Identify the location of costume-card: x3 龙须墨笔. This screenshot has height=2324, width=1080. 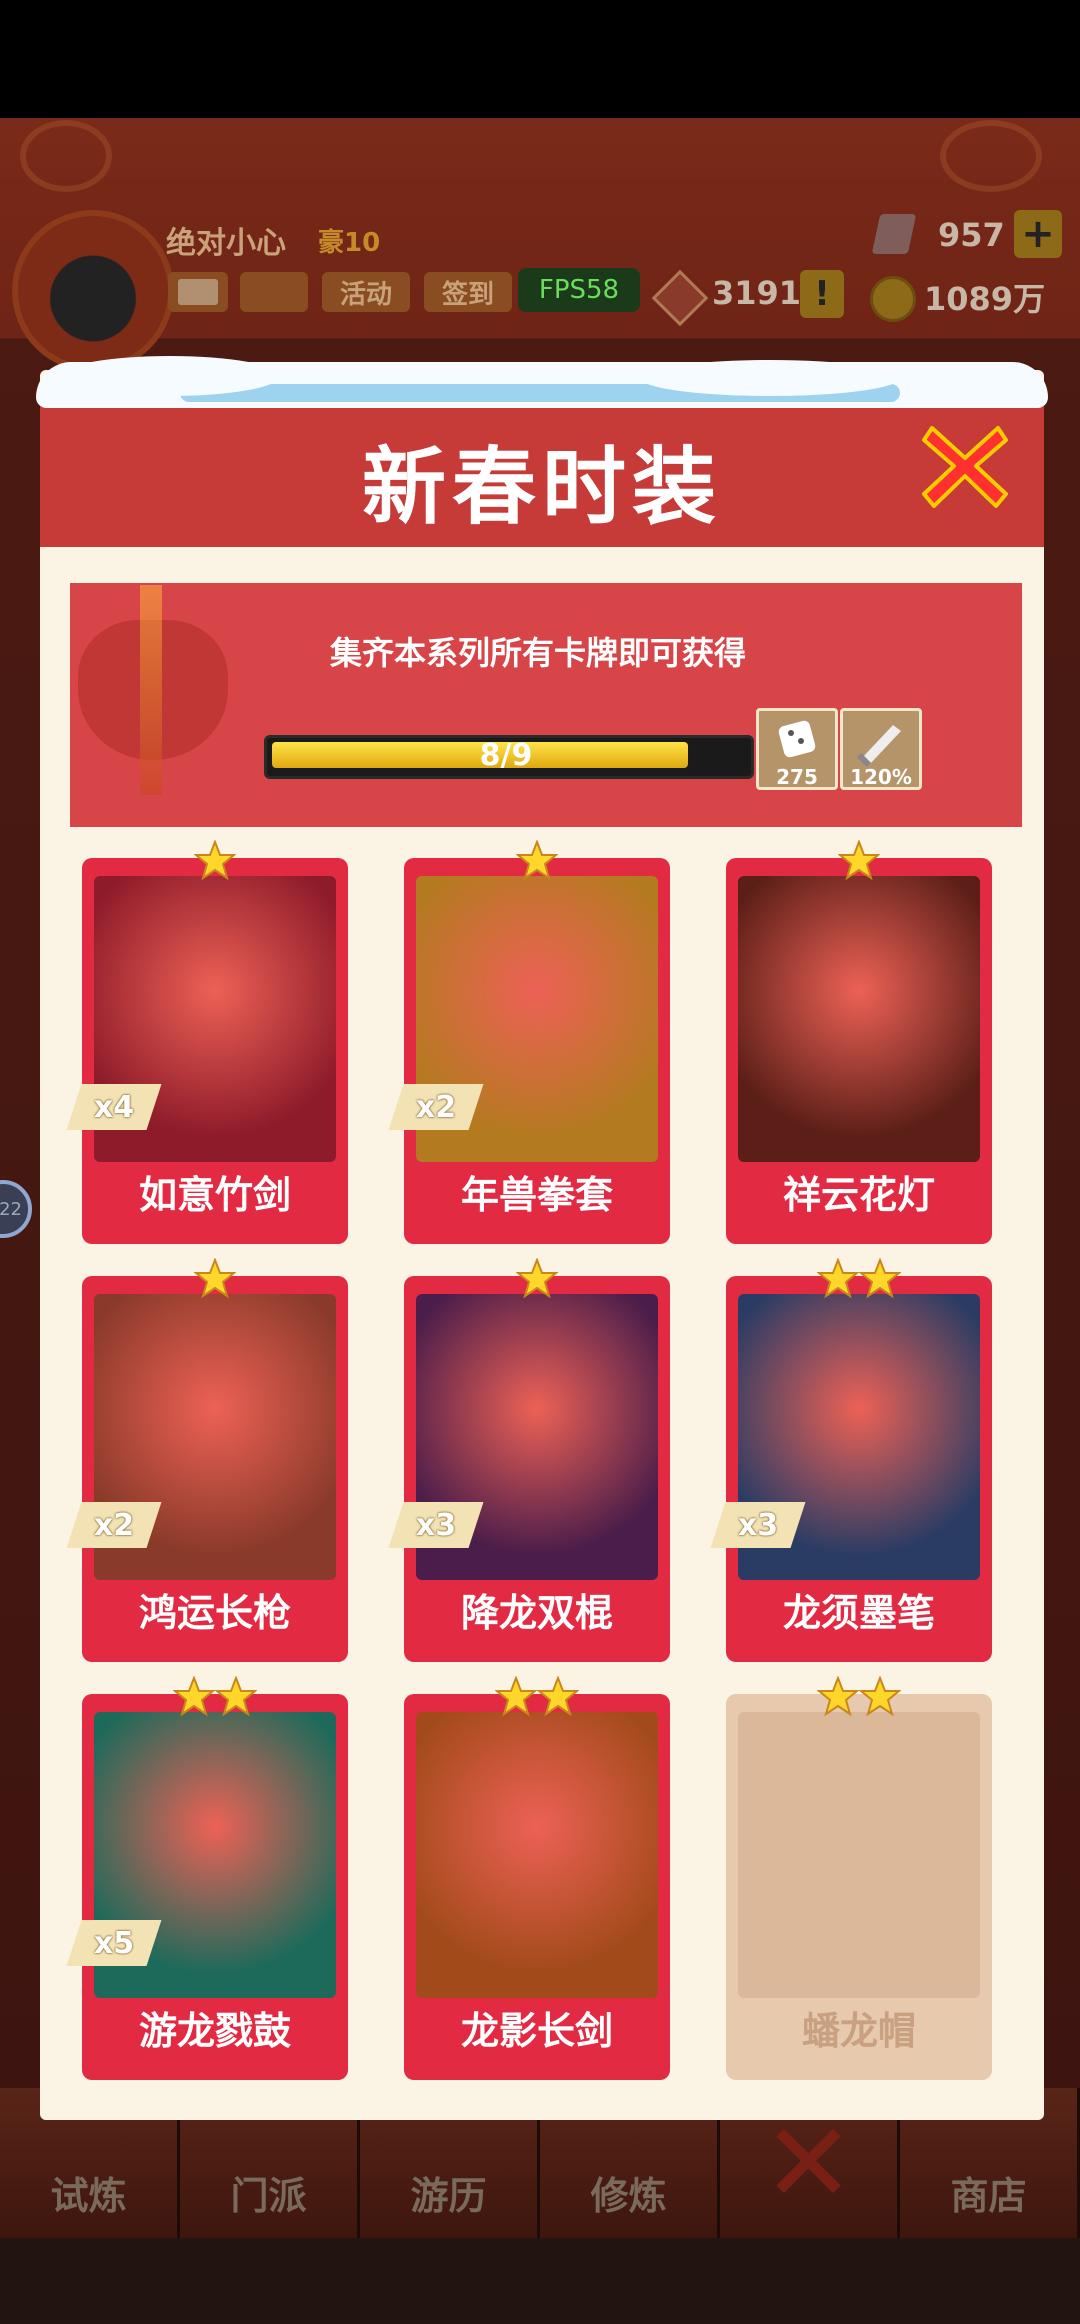
(851, 1459).